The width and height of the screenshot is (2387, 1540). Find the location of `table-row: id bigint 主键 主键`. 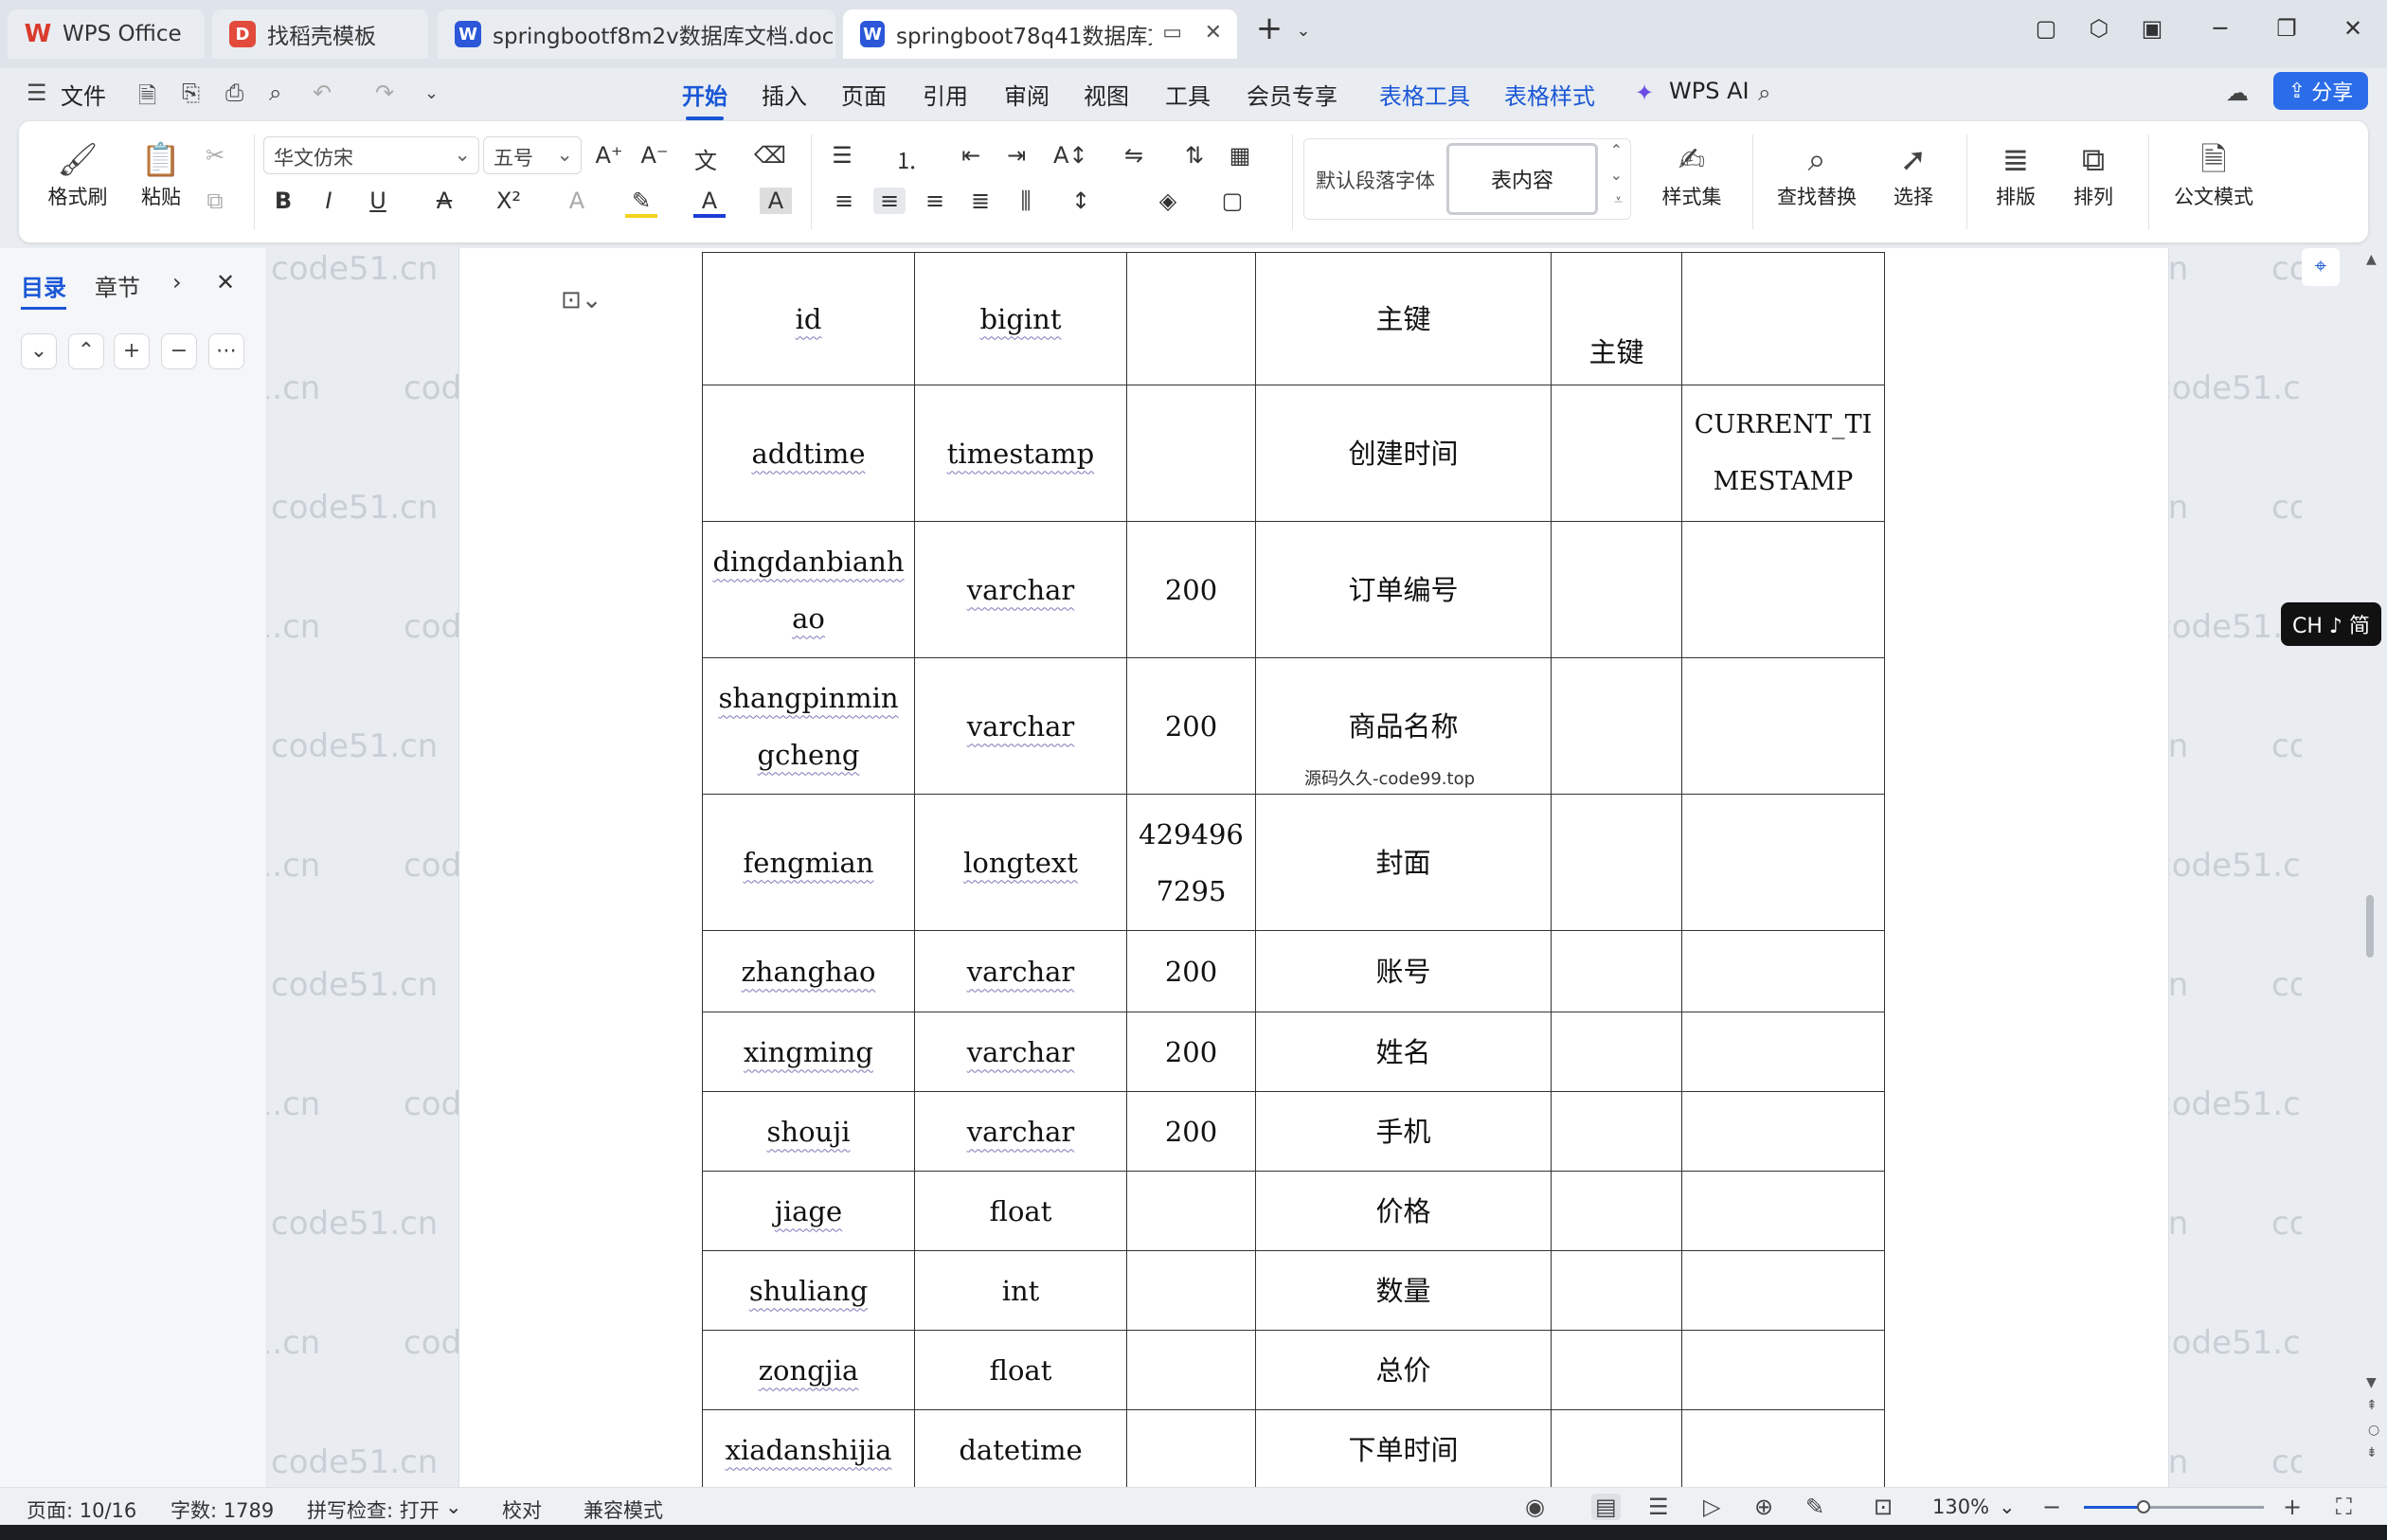

table-row: id bigint 主键 主键 is located at coordinates (1293, 318).